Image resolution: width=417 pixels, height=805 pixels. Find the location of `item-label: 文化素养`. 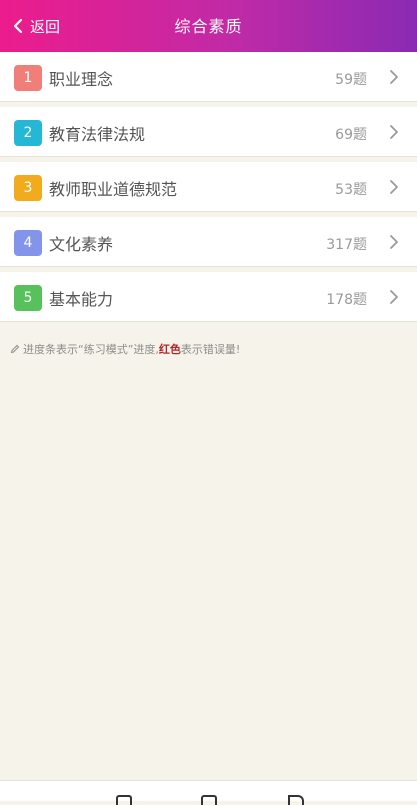

item-label: 文化素养 is located at coordinates (81, 244).